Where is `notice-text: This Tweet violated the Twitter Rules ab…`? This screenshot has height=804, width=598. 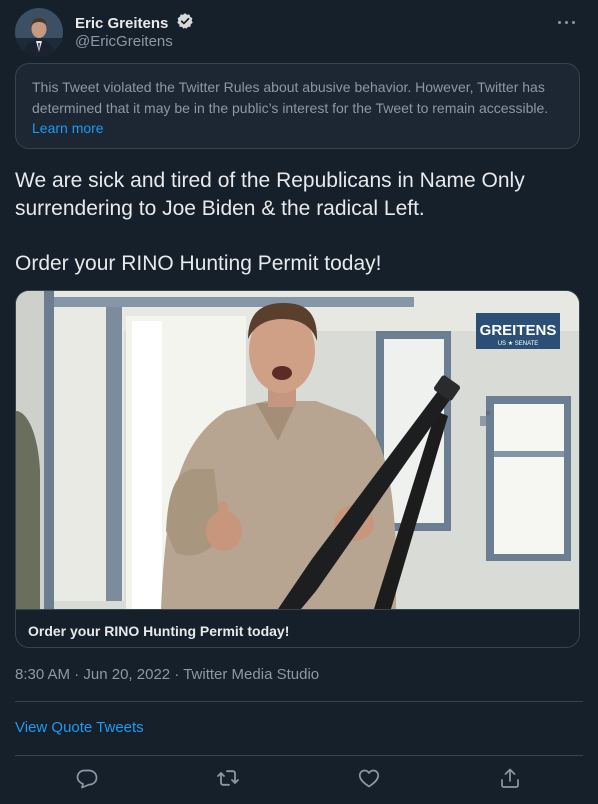 notice-text: This Tweet violated the Twitter Rules ab… is located at coordinates (290, 97).